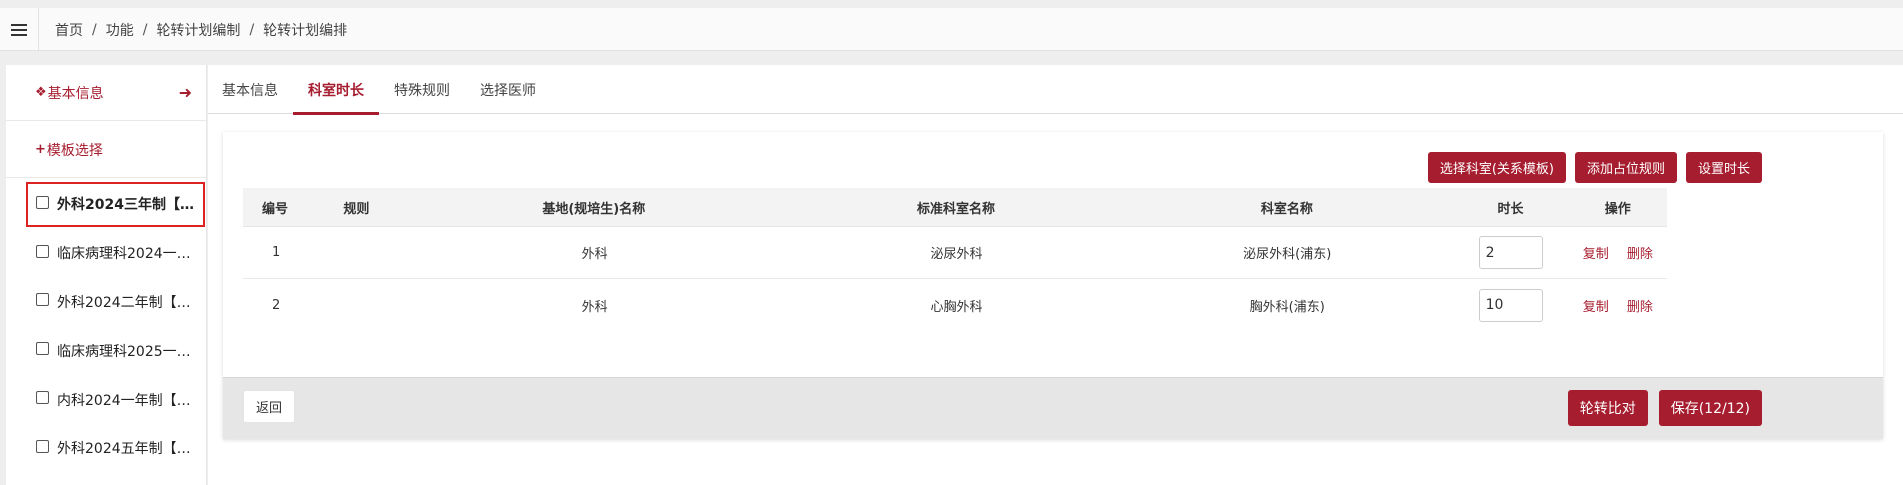 The height and width of the screenshot is (485, 1903). I want to click on header-duration: 时长, so click(1510, 209).